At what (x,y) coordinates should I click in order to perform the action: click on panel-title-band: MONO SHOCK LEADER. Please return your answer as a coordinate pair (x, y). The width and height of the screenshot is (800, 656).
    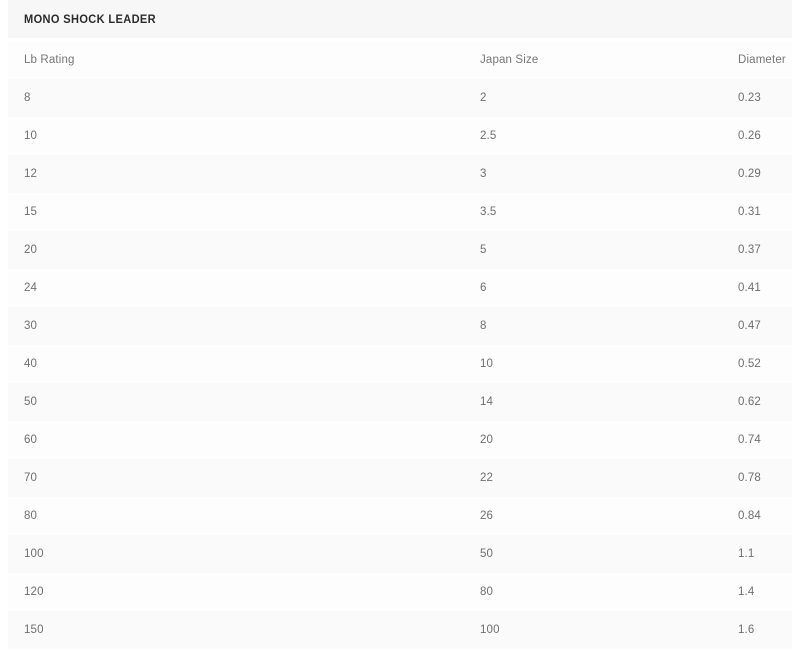
    Looking at the image, I should click on (400, 19).